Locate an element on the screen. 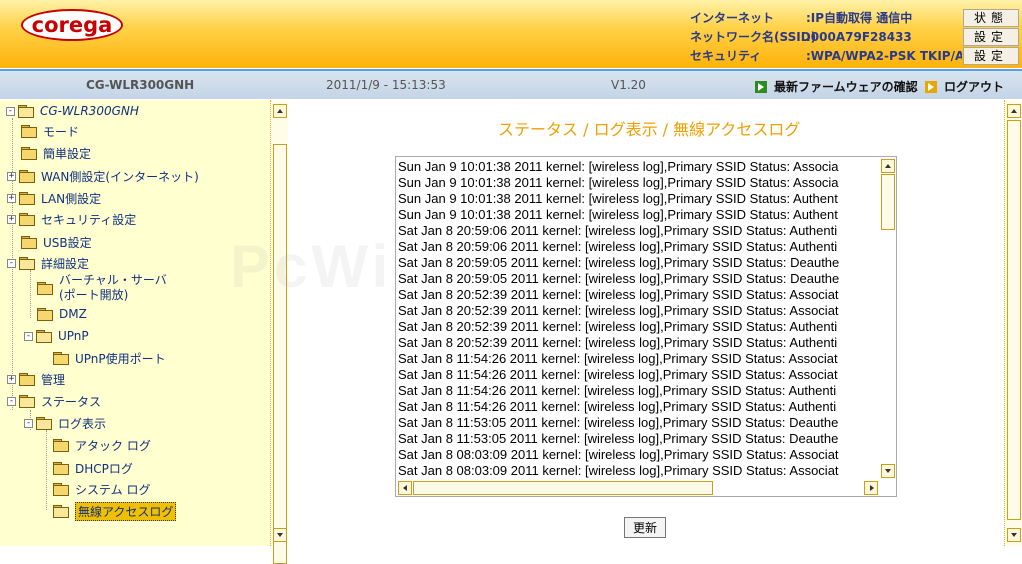 Image resolution: width=1022 pixels, height=564 pixels. tree-item-easy-setup: 簡単設定 is located at coordinates (56, 153).